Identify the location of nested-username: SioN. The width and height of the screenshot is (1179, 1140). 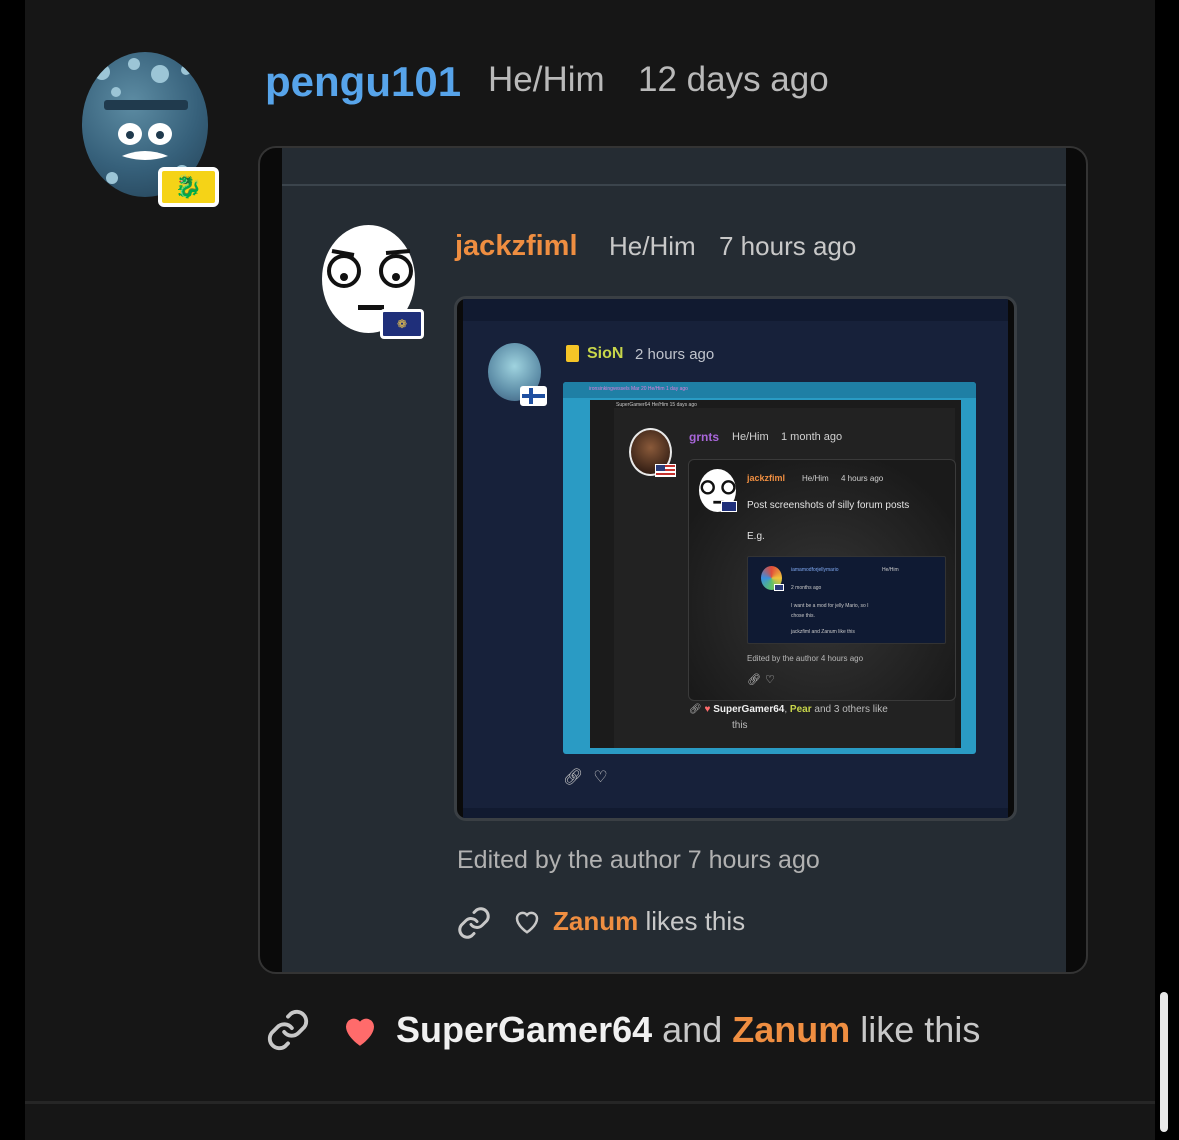
(605, 354).